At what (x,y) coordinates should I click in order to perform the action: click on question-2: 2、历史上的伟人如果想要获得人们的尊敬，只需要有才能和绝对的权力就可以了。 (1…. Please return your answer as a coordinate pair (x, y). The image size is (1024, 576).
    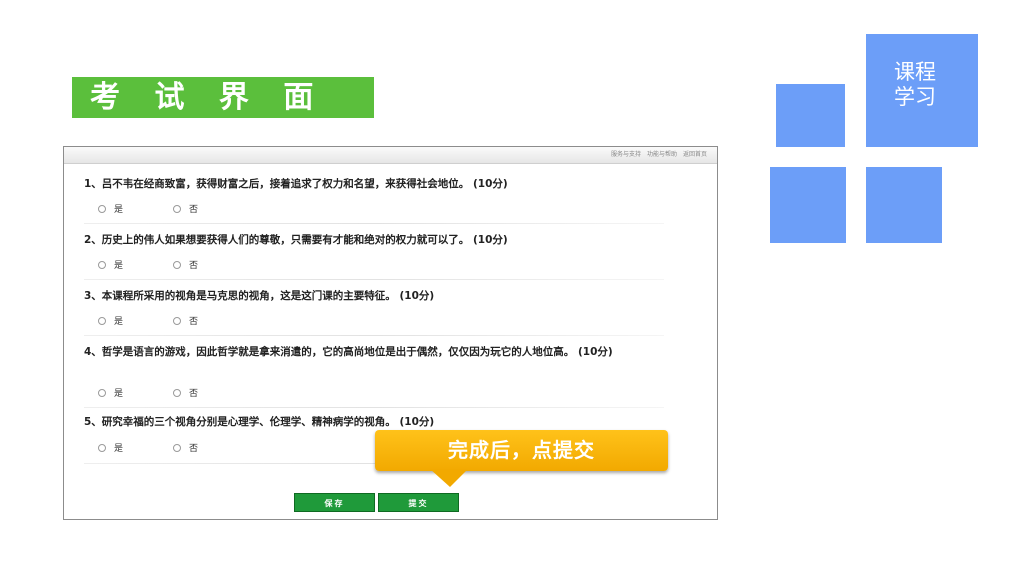
    Looking at the image, I should click on (296, 240).